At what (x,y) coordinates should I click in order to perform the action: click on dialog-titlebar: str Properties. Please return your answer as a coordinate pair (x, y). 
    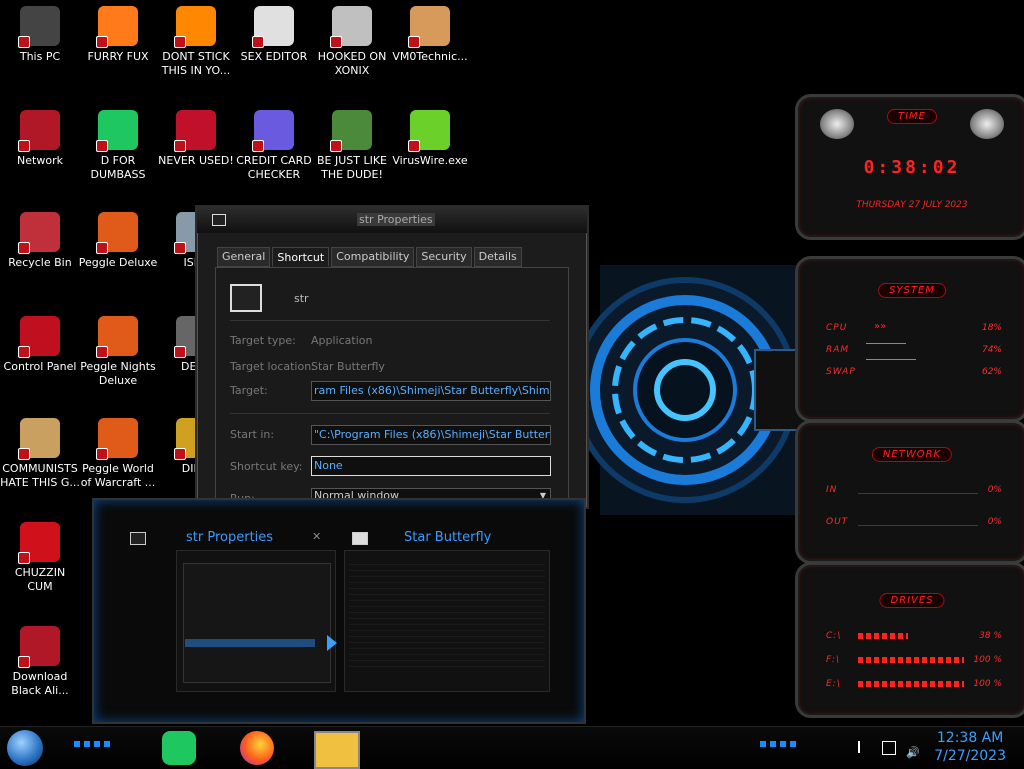
    Looking at the image, I should click on (392, 220).